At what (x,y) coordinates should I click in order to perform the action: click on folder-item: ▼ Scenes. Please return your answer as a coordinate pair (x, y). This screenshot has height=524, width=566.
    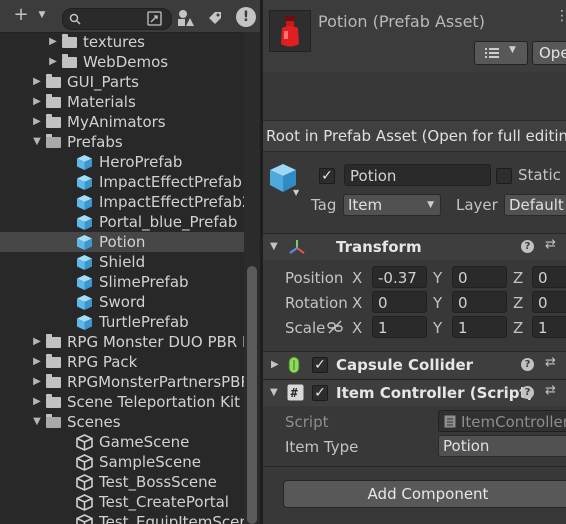
    Looking at the image, I should click on (122, 422).